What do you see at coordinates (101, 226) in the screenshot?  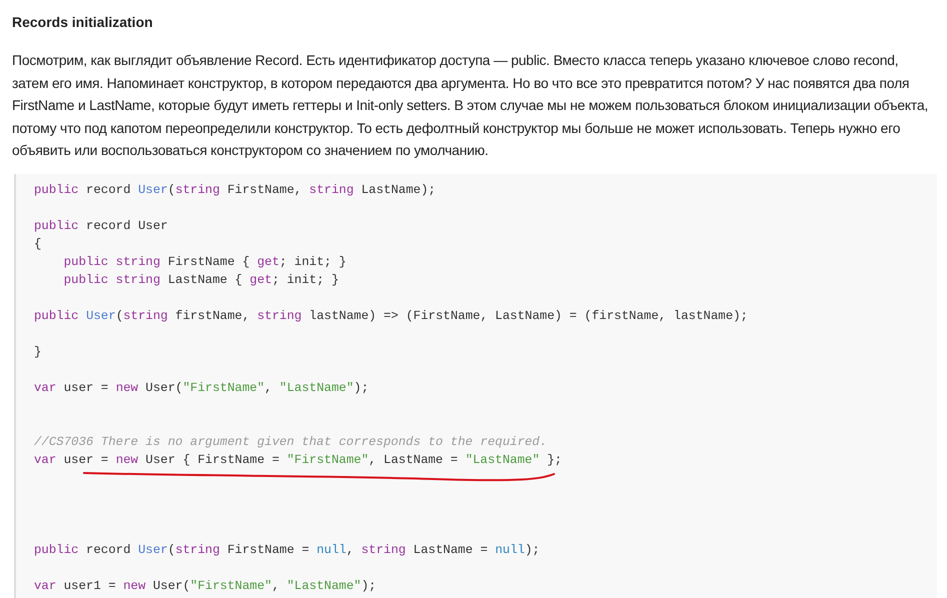 I see `code-line: public record User` at bounding box center [101, 226].